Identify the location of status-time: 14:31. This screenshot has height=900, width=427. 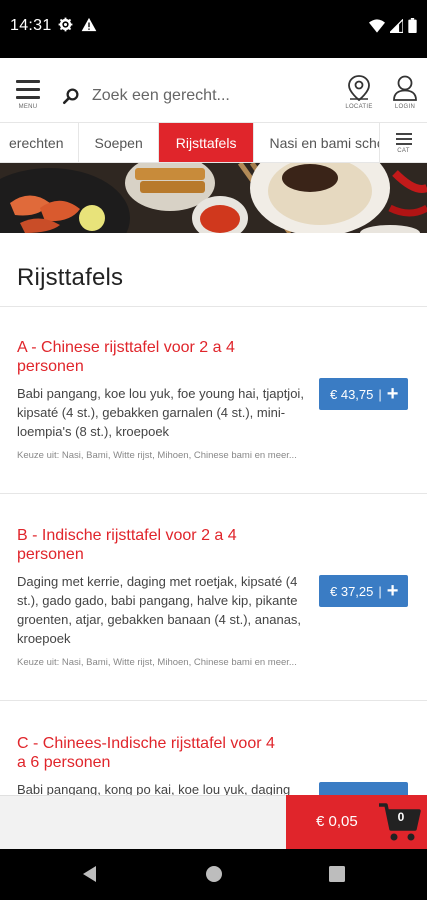
(31, 25).